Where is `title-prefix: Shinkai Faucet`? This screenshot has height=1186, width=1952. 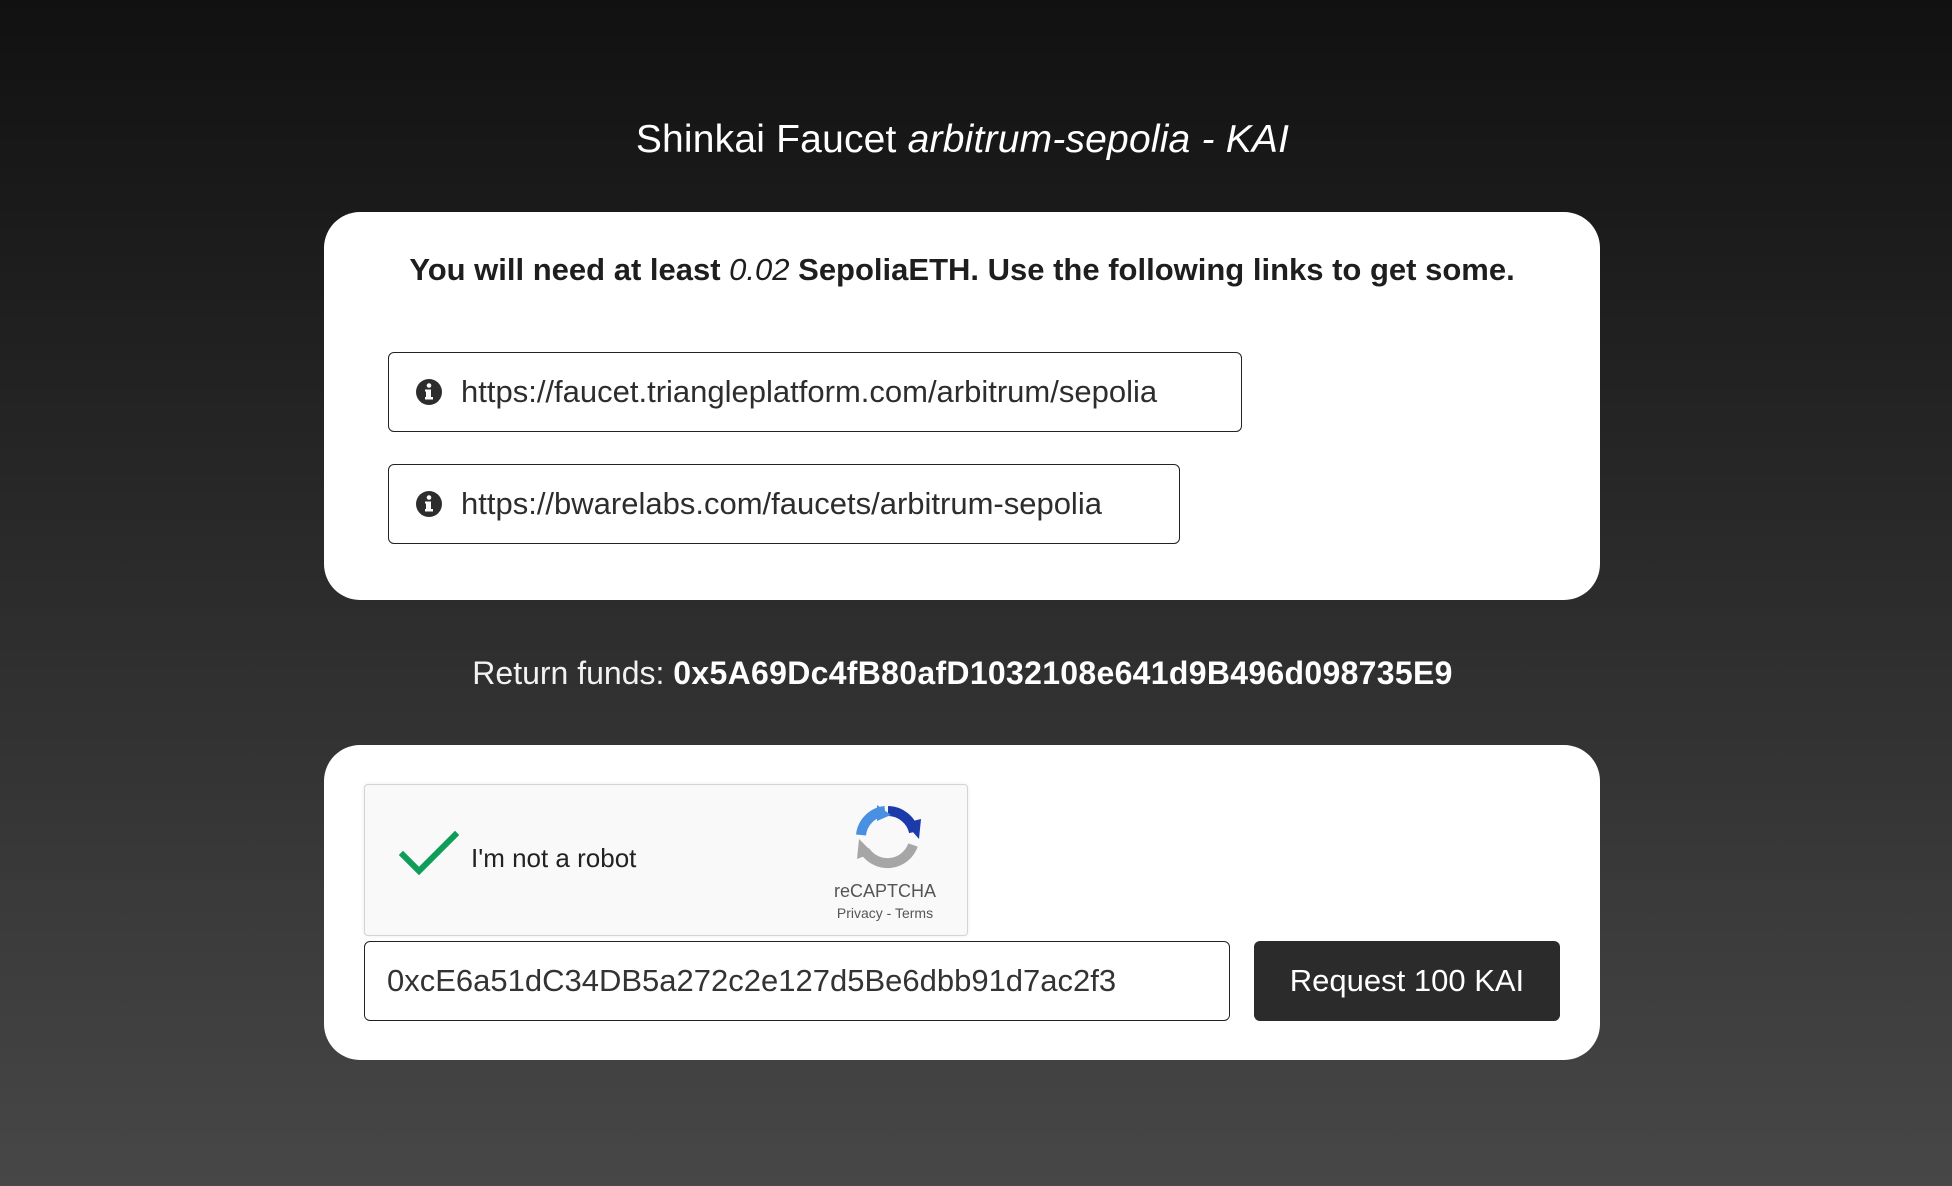
title-prefix: Shinkai Faucet is located at coordinates (766, 139).